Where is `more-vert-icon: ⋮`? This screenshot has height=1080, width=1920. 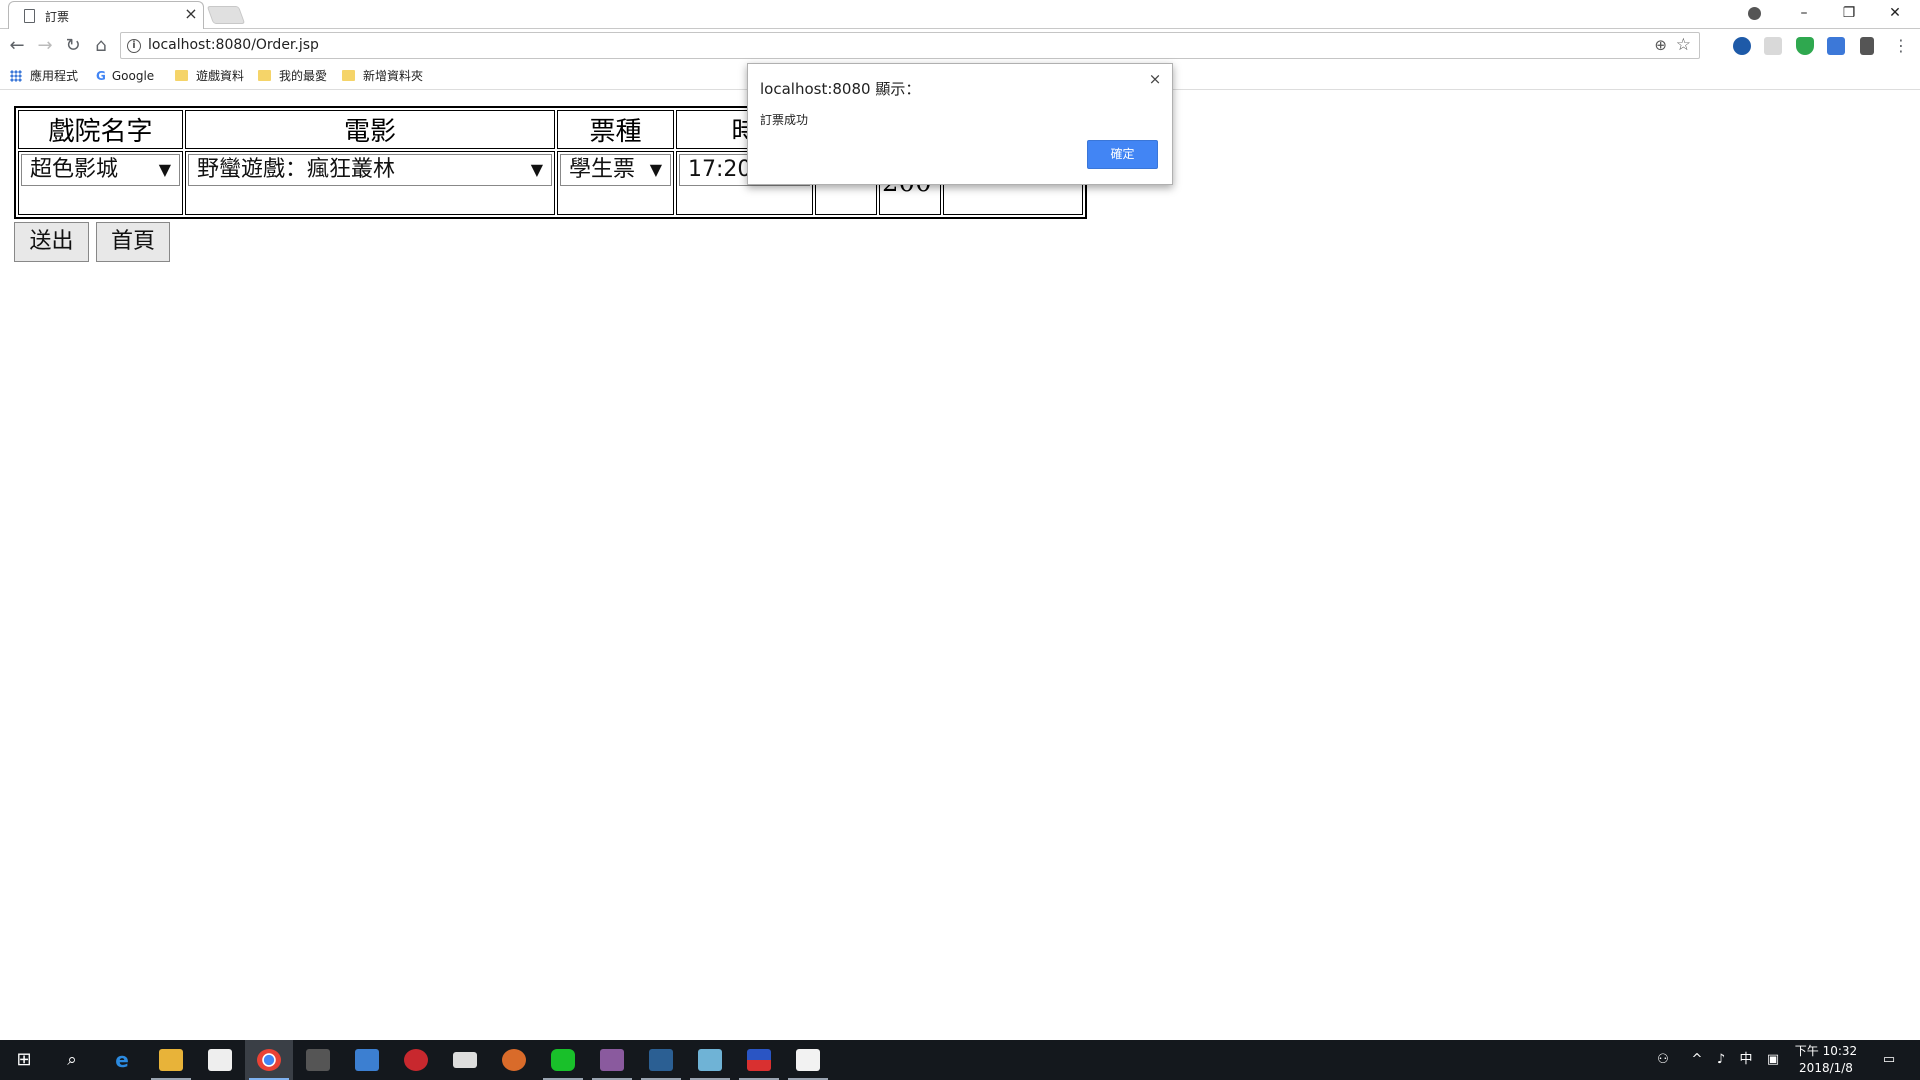 more-vert-icon: ⋮ is located at coordinates (1901, 45).